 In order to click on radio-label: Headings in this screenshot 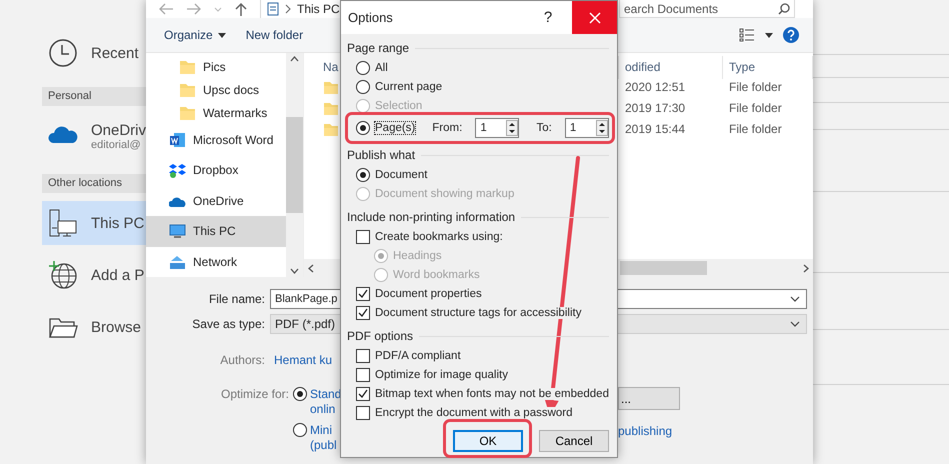, I will do `click(417, 256)`.